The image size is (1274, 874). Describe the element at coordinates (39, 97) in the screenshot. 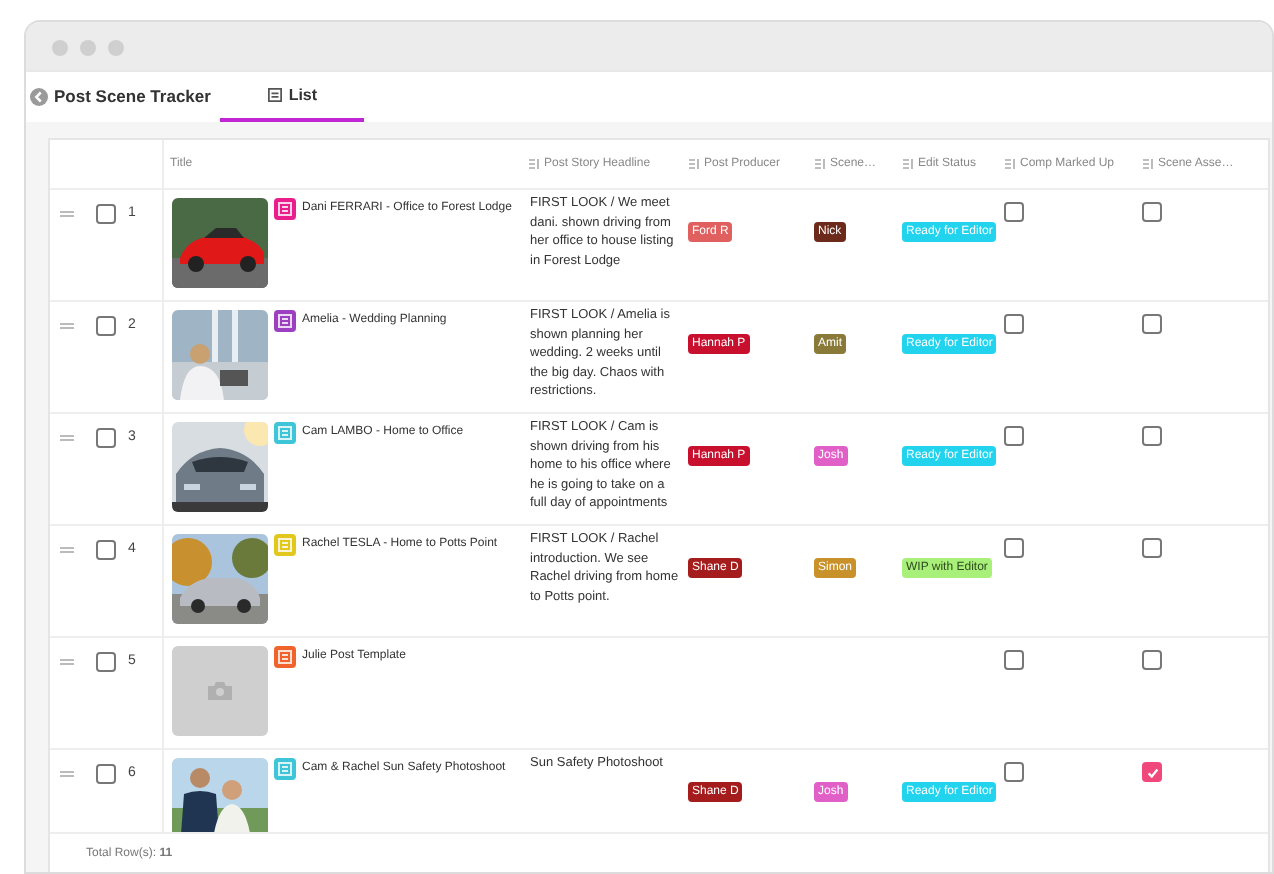

I see `back-icon` at that location.